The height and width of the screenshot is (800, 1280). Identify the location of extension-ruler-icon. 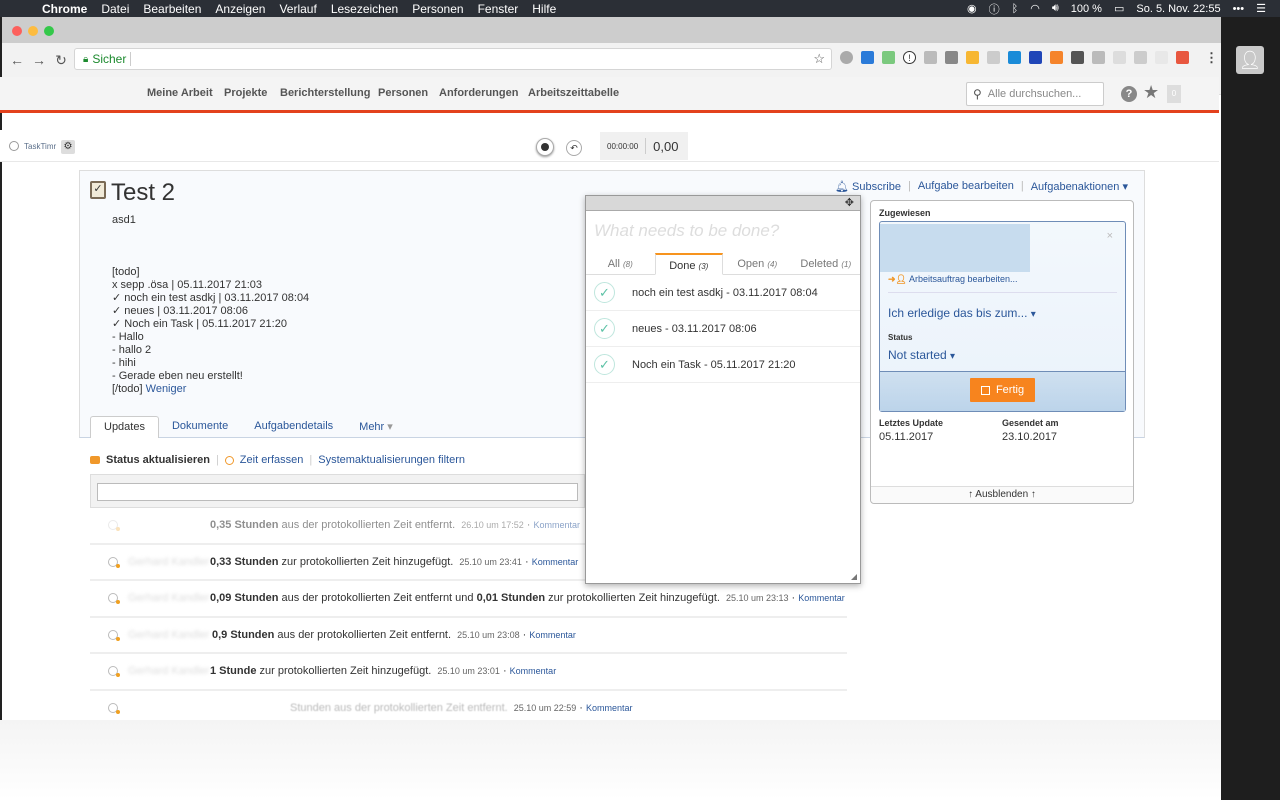
(1035, 57).